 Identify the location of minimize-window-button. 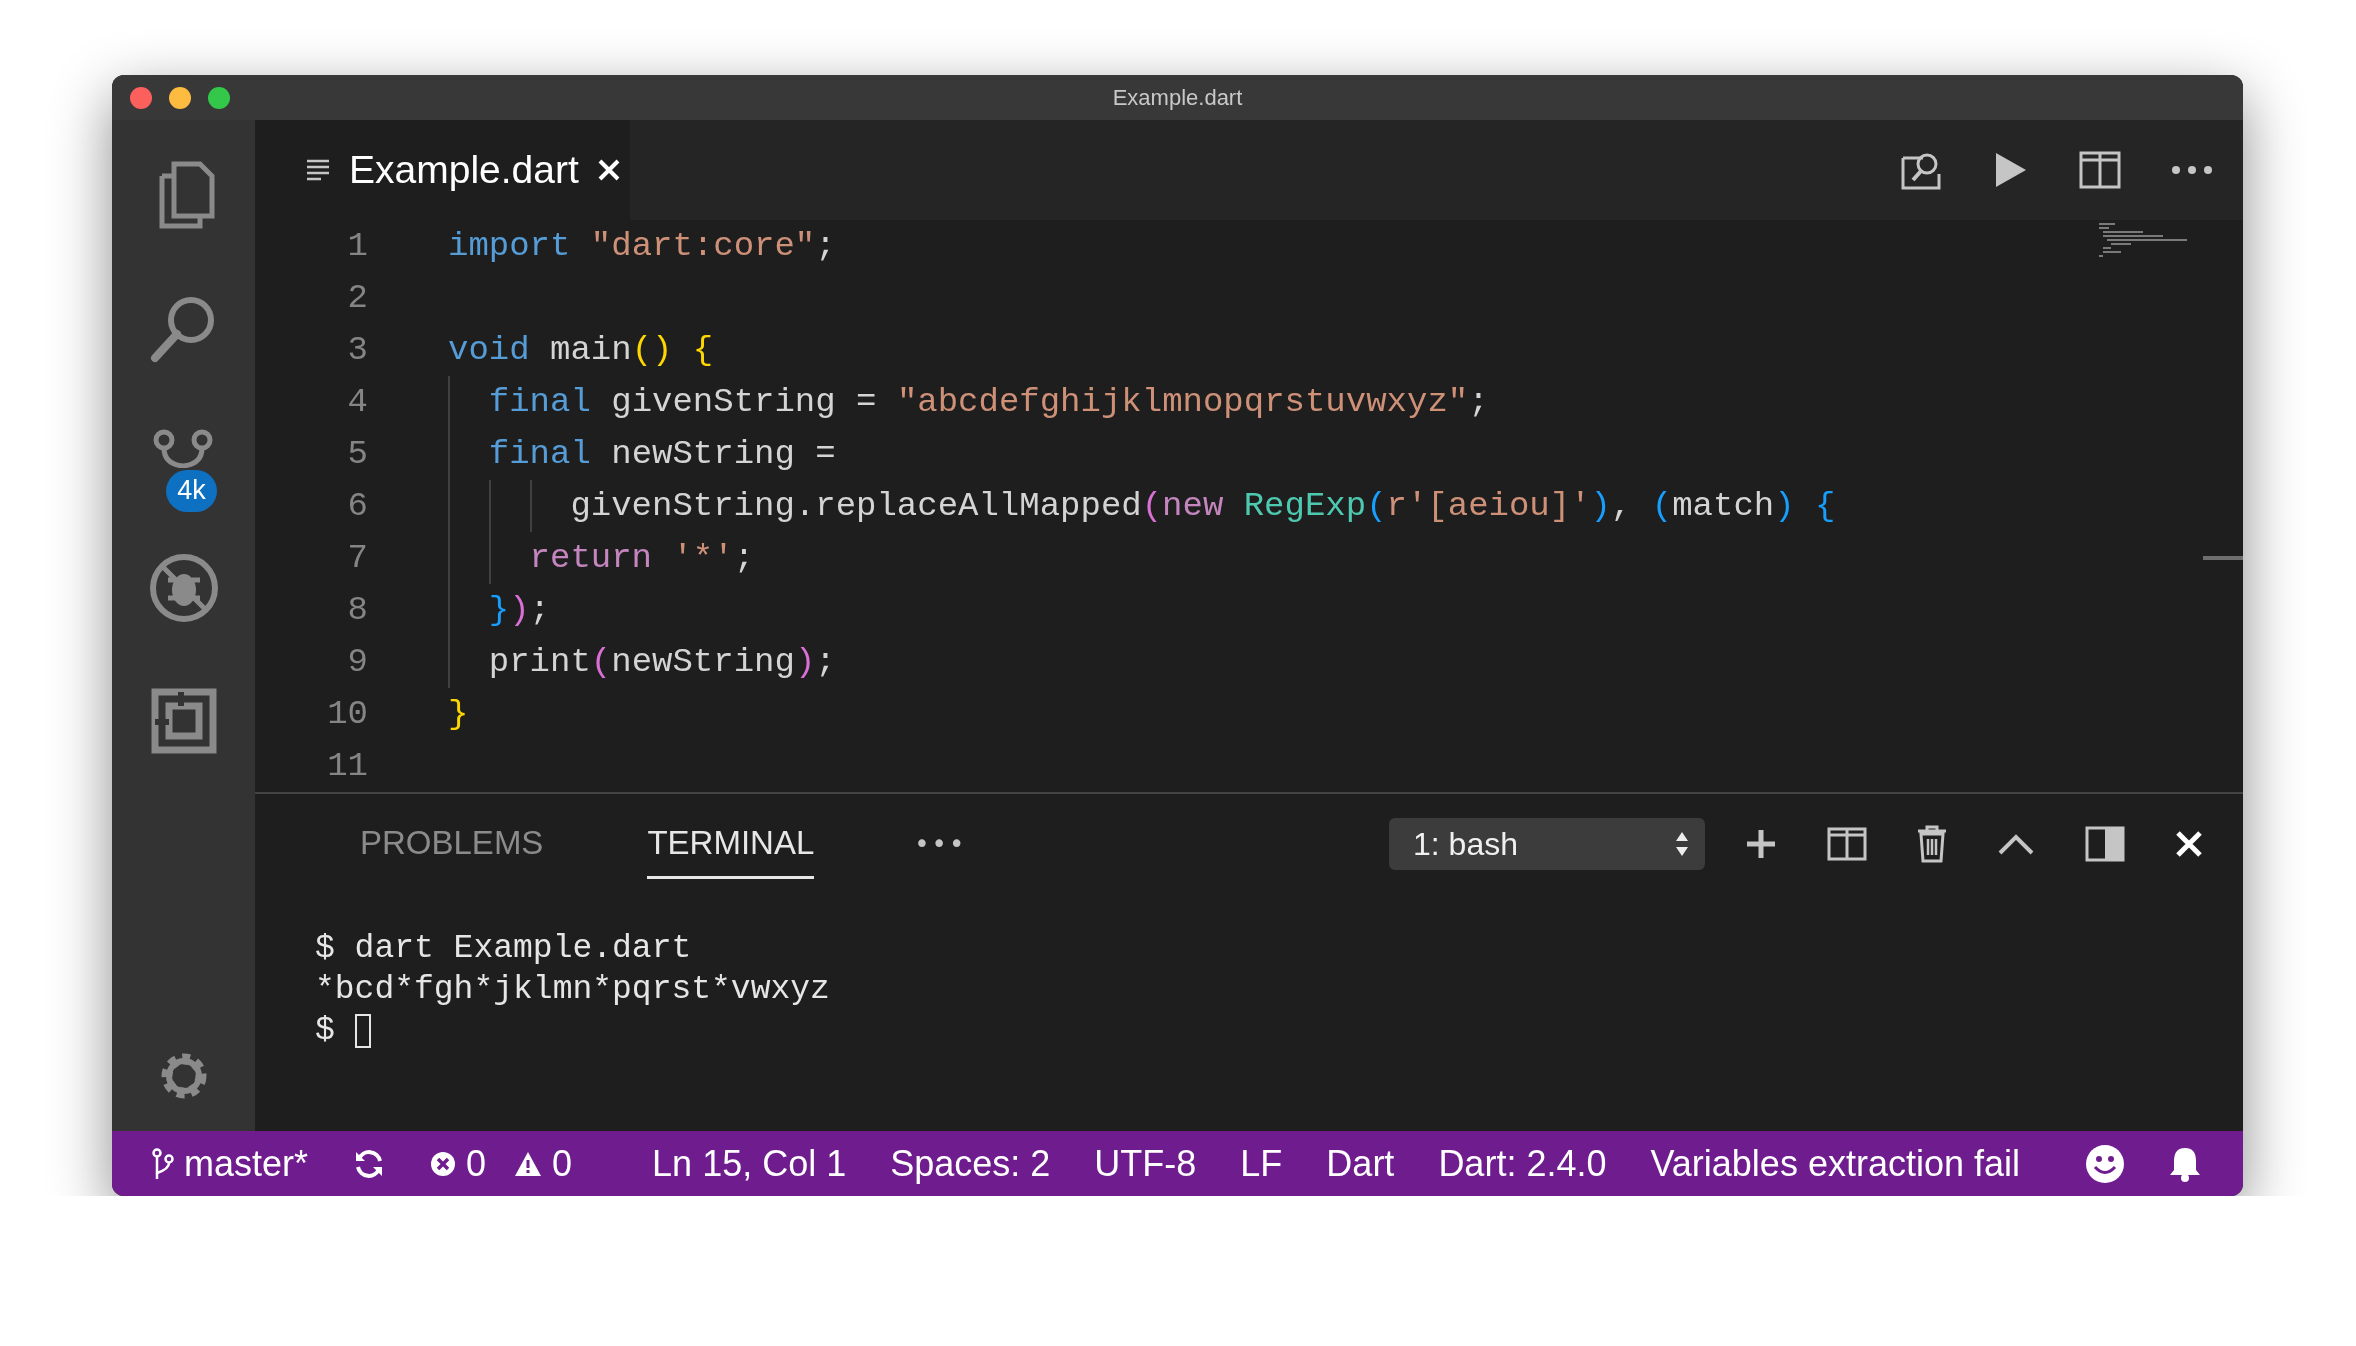
(180, 97).